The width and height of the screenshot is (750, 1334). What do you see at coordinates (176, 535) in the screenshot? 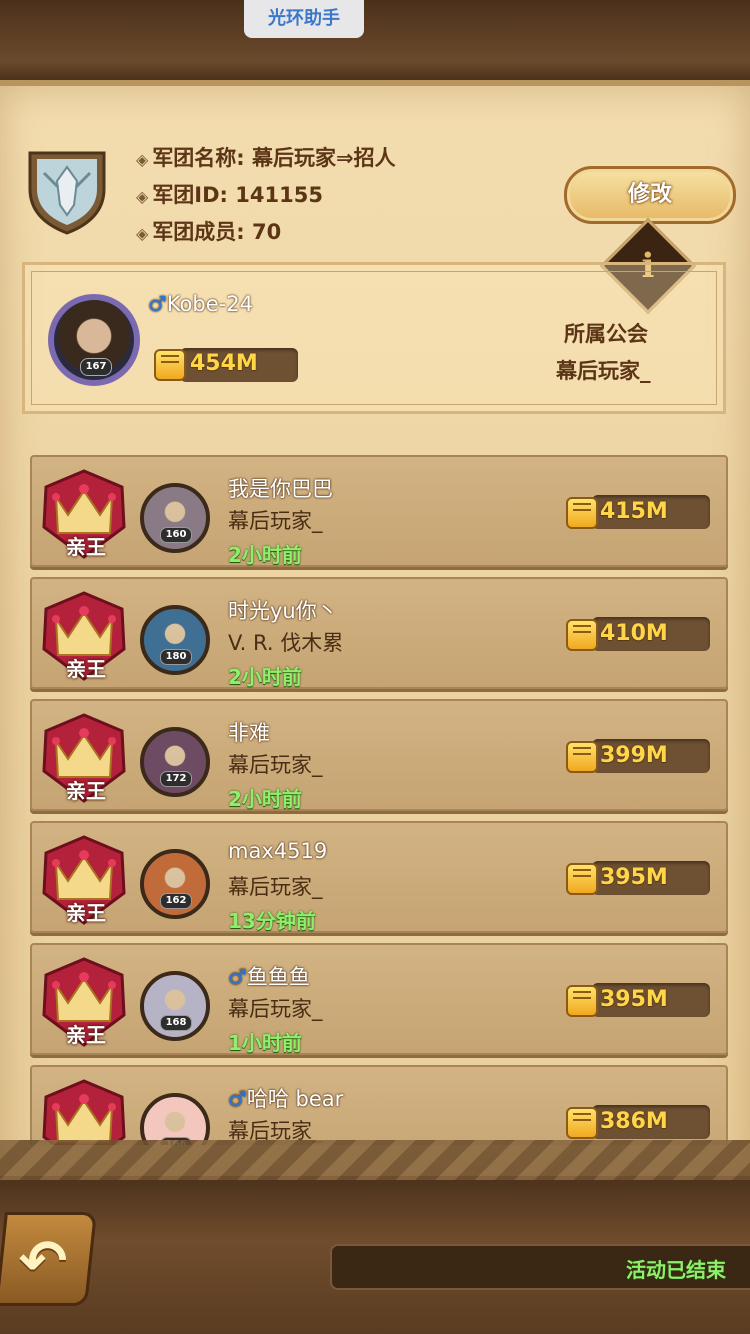
I see `member-level: 160` at bounding box center [176, 535].